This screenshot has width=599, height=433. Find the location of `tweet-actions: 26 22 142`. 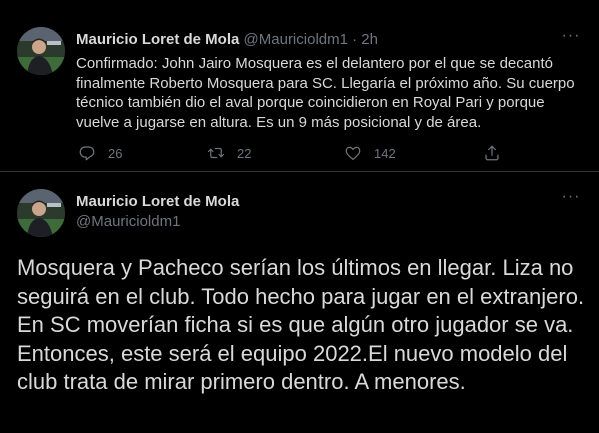

tweet-actions: 26 22 142 is located at coordinates (291, 153).